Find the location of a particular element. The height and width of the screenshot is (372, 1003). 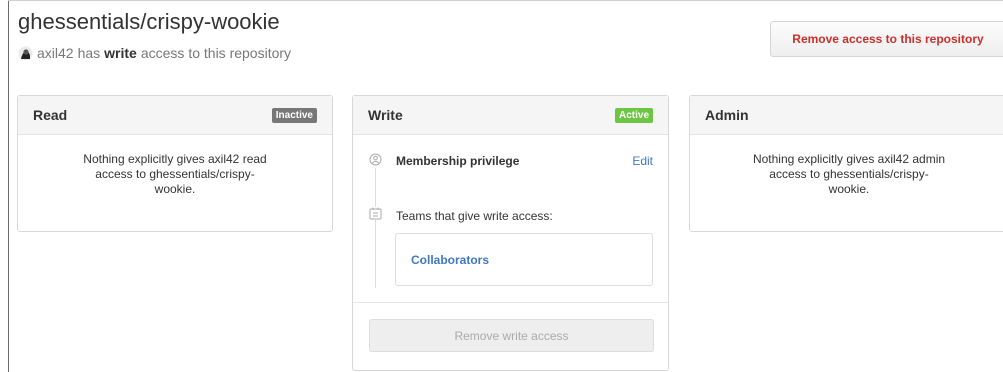

membership-privilege-label: Membership privilege is located at coordinates (458, 161).